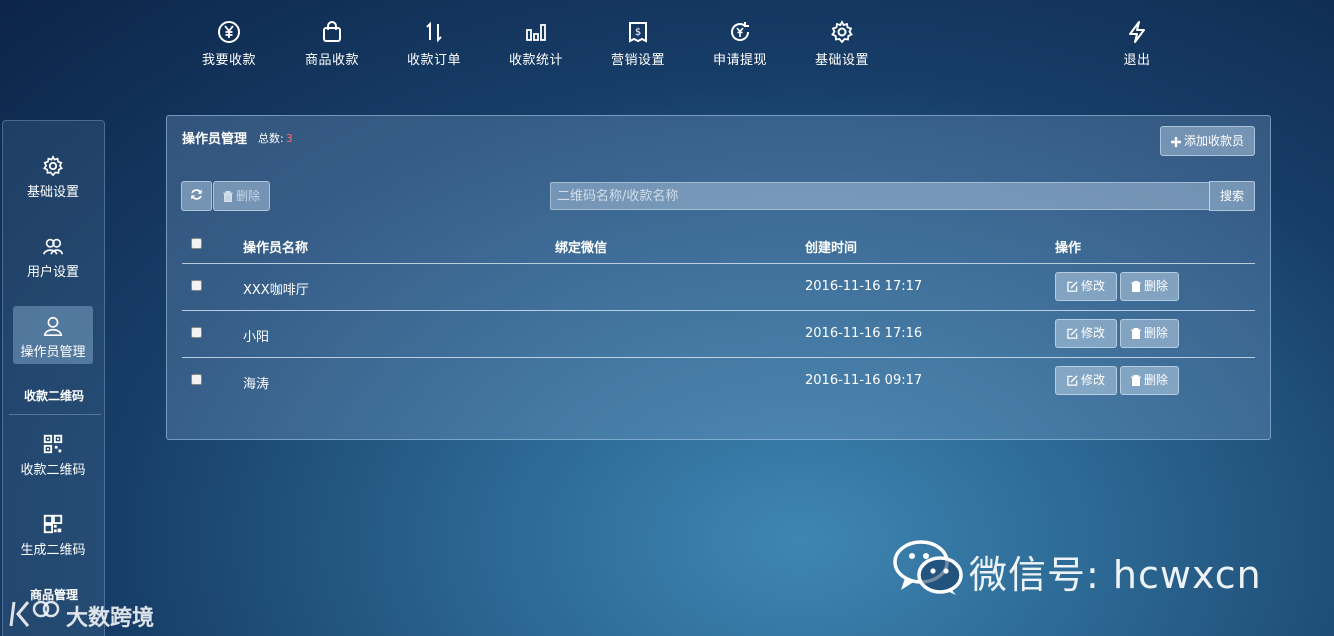 The width and height of the screenshot is (1334, 636). I want to click on page-title: 操作员管理, so click(215, 139).